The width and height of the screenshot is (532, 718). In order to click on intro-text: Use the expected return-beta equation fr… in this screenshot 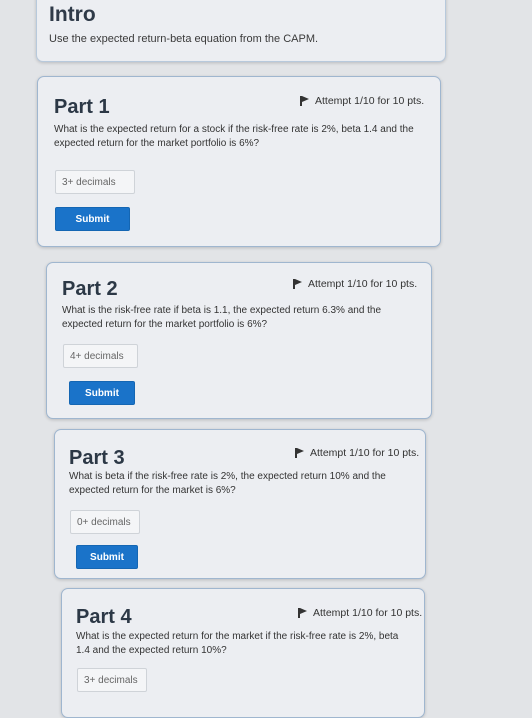, I will do `click(184, 39)`.